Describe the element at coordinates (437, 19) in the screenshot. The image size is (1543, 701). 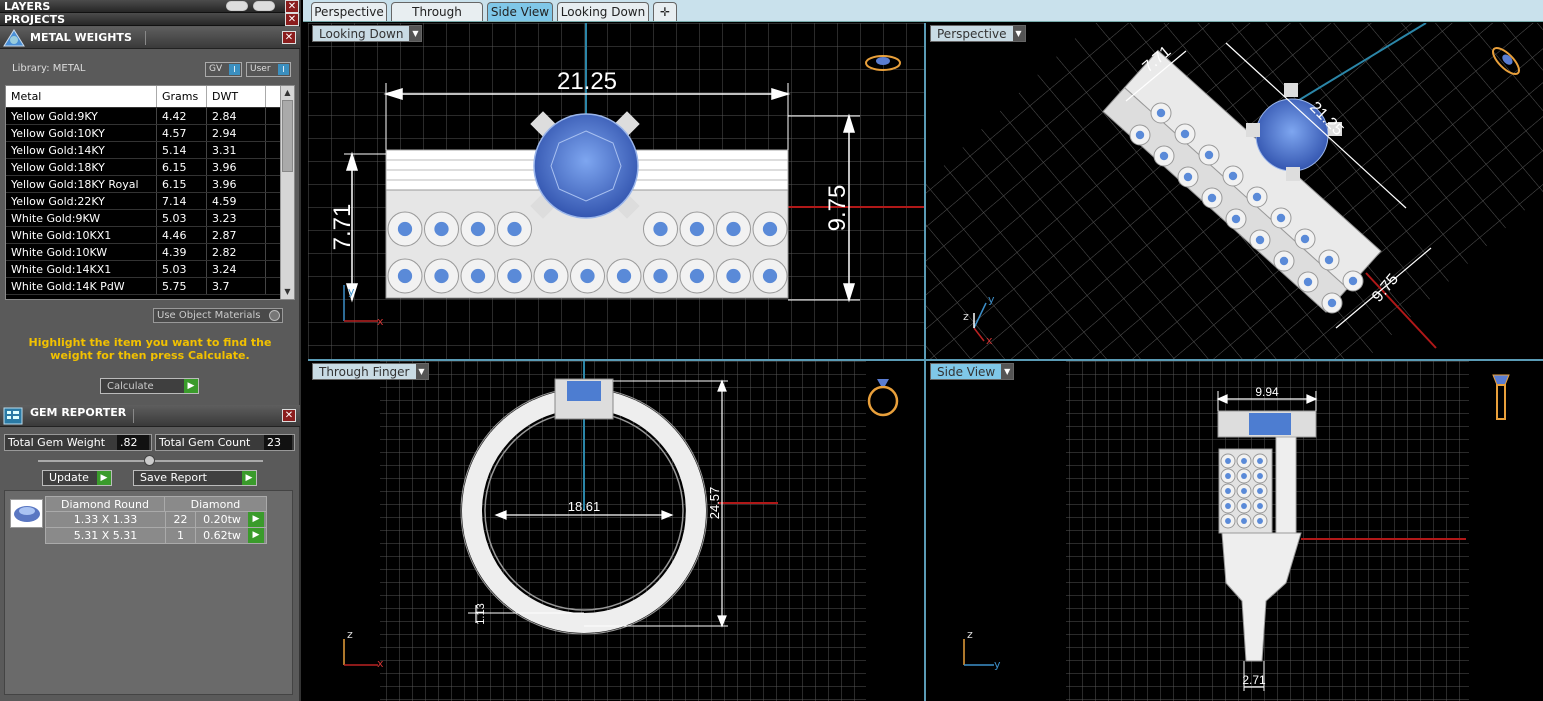
I see `tab-through-finger: Through Finger` at that location.